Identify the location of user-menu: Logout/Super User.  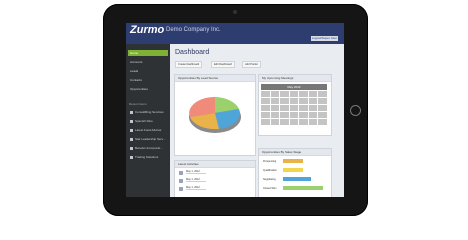
(324, 38).